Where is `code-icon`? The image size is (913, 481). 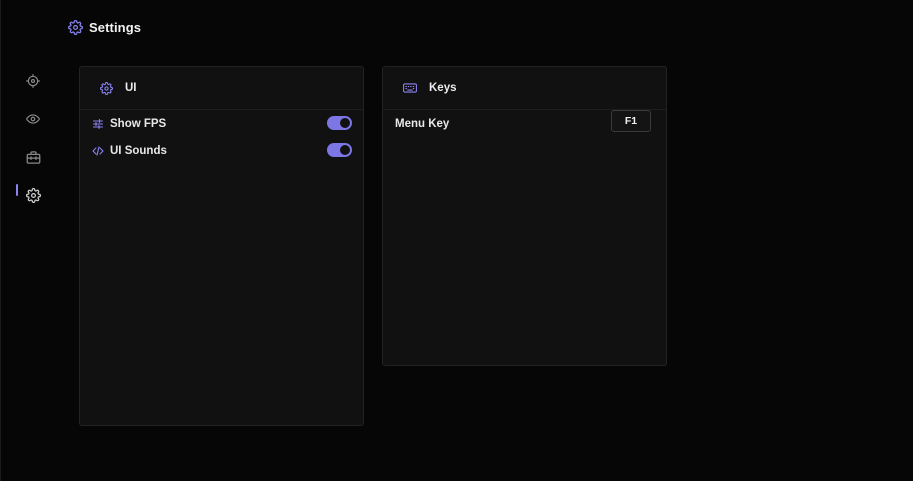
code-icon is located at coordinates (98, 151).